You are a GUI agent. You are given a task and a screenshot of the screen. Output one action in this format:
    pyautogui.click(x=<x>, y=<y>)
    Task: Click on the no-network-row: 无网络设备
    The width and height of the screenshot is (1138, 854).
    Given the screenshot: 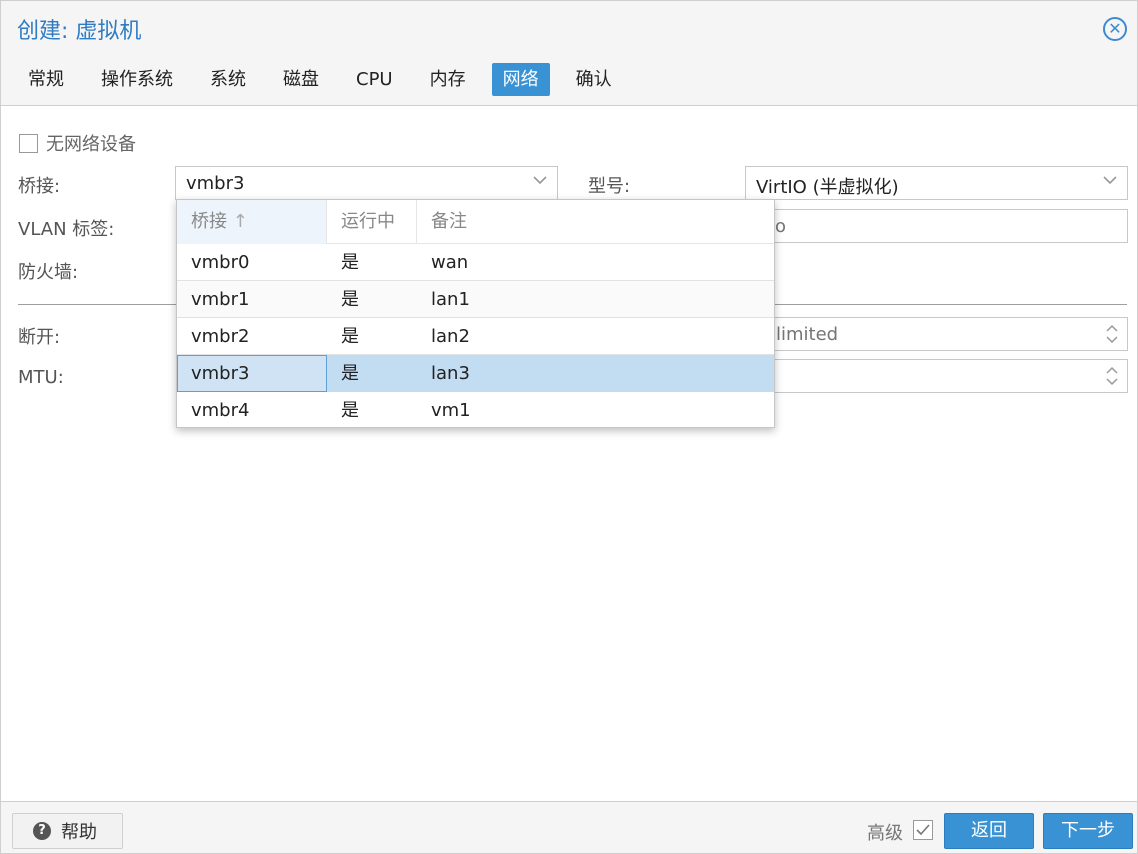 What is the action you would take?
    pyautogui.click(x=77, y=143)
    